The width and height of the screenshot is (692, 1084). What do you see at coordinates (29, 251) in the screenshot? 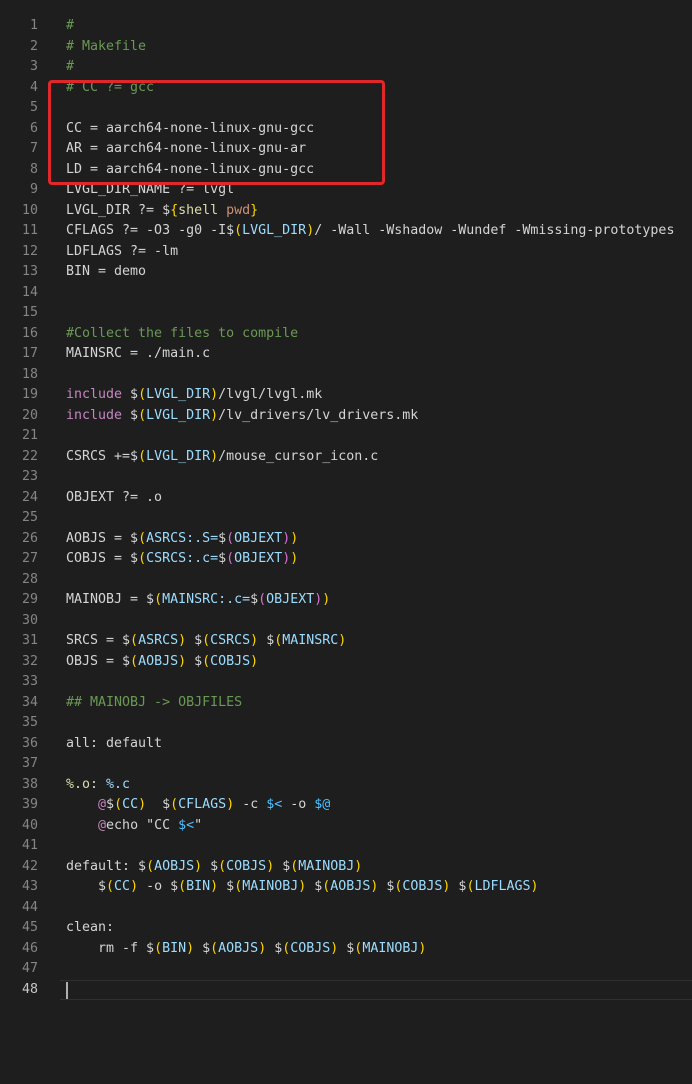
I see `line-number: 12` at bounding box center [29, 251].